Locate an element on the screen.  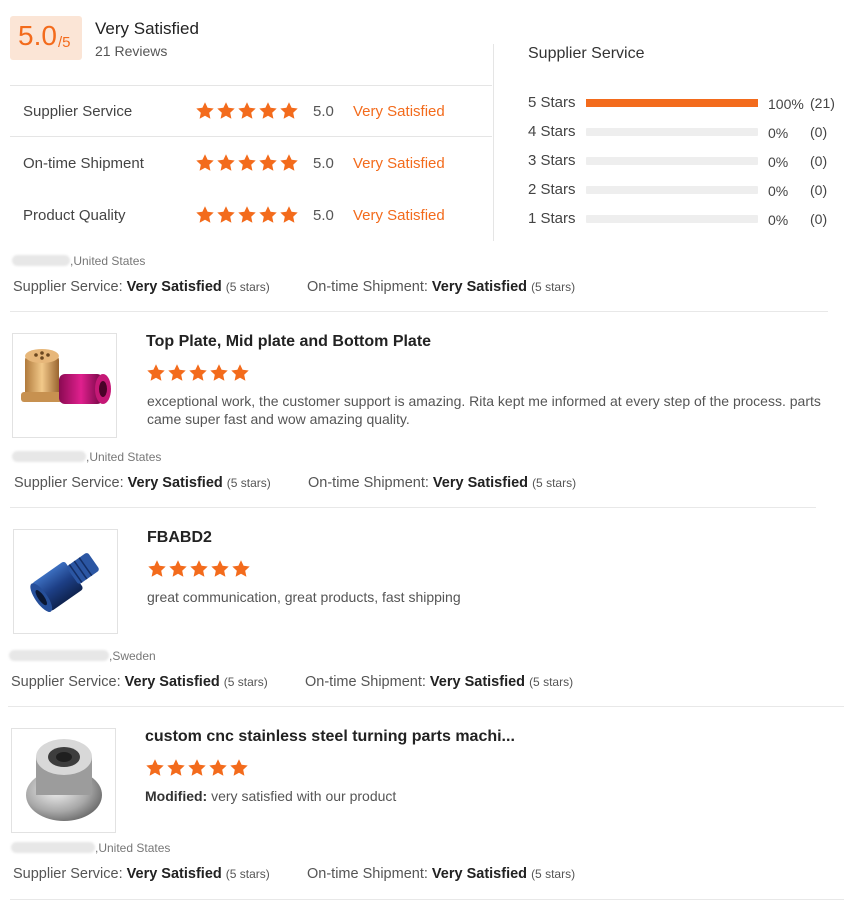
distribution-label: 2 Stars is located at coordinates (552, 189).